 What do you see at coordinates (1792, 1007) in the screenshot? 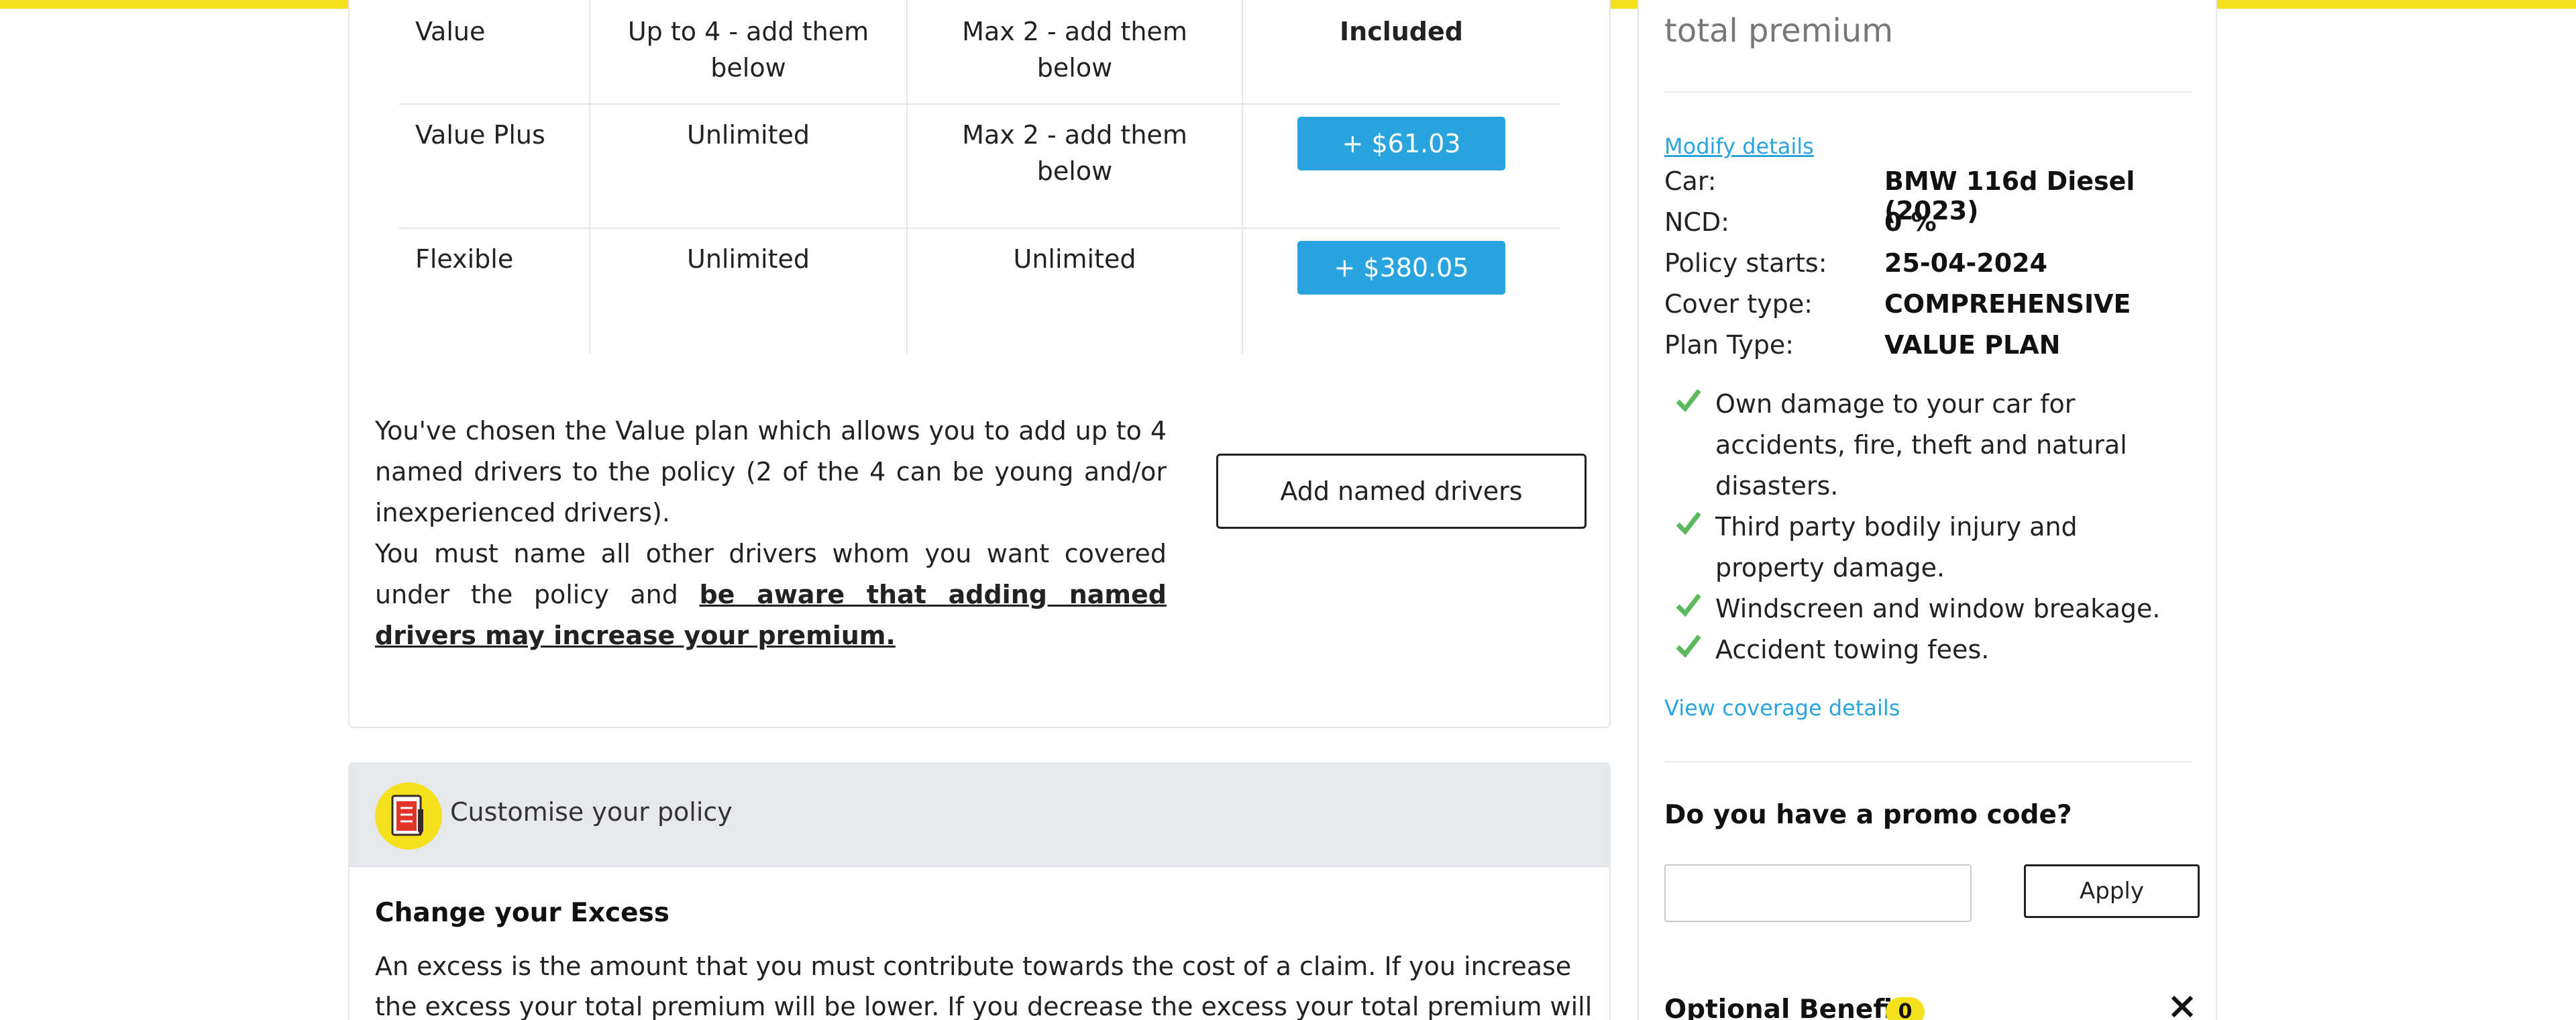
I see `optional-benefits-heading: Optional Benefits` at bounding box center [1792, 1007].